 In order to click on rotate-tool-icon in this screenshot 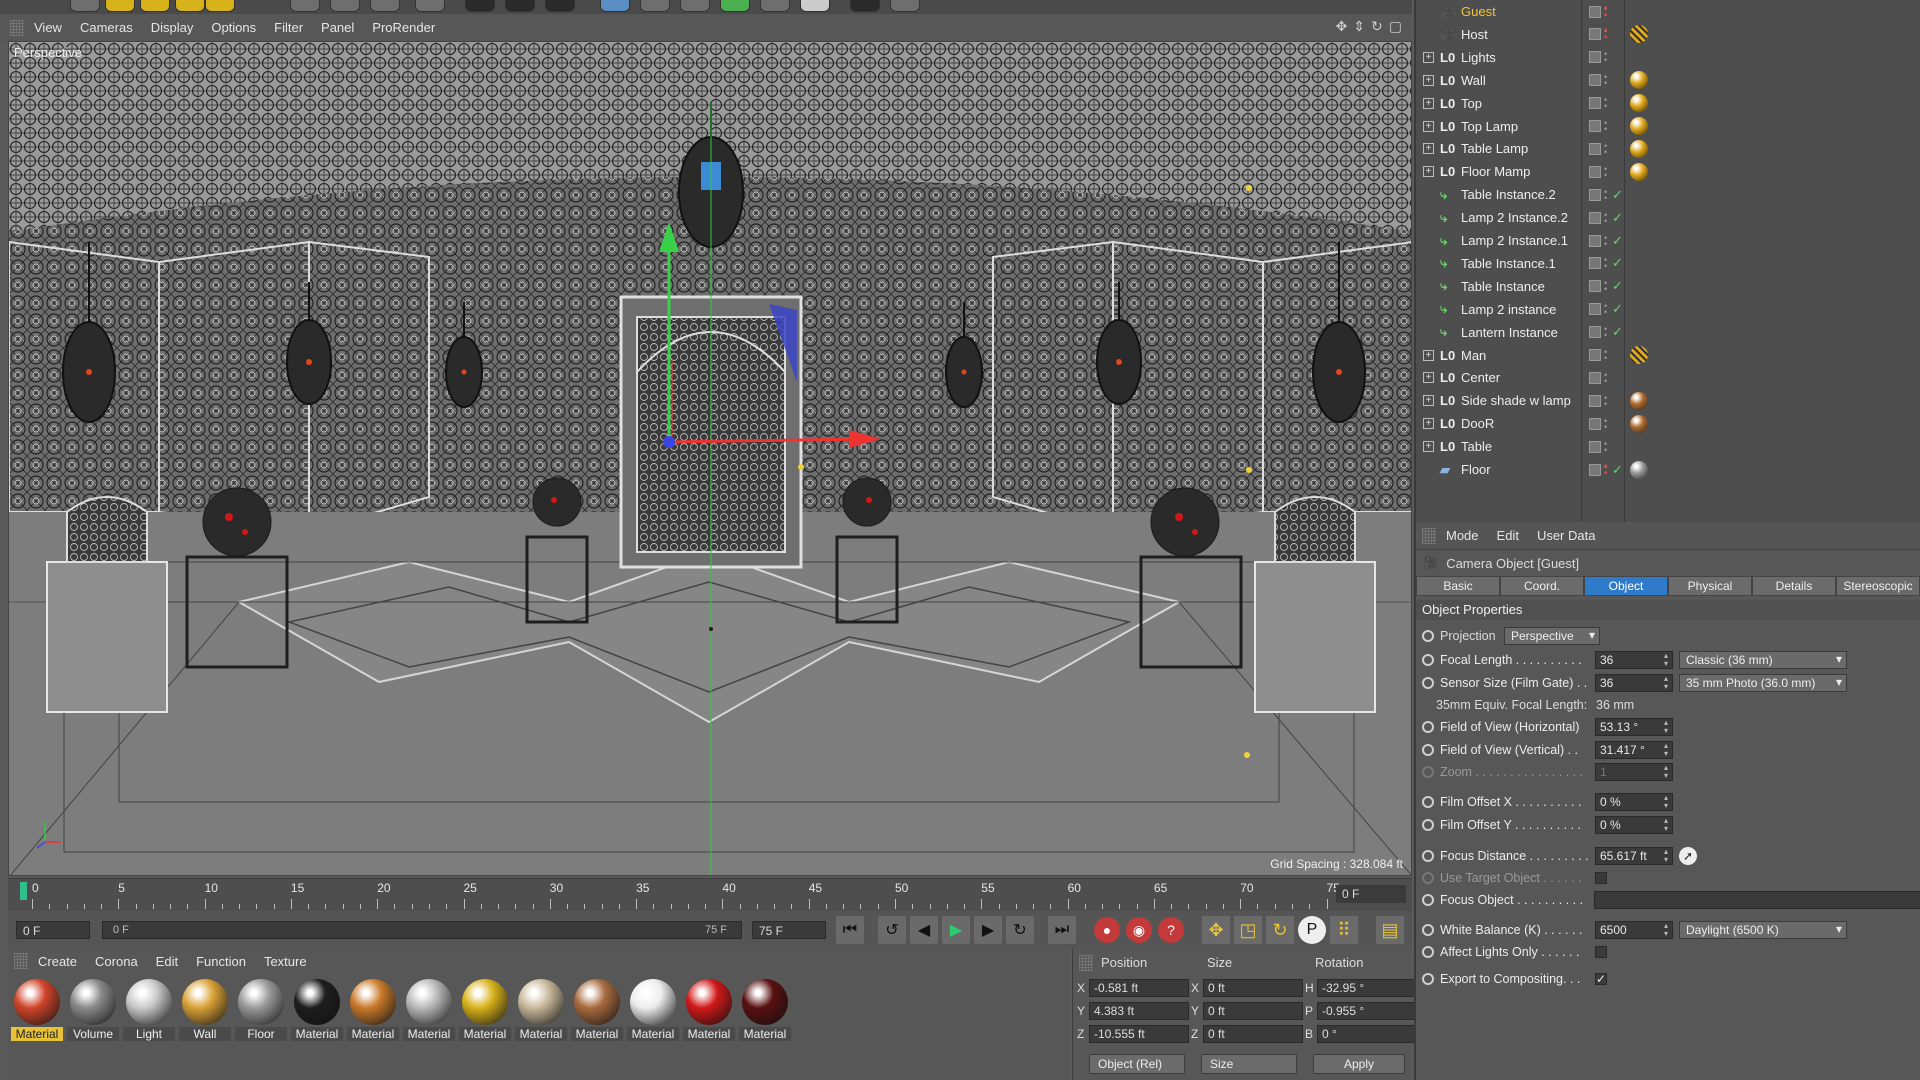, I will do `click(220, 6)`.